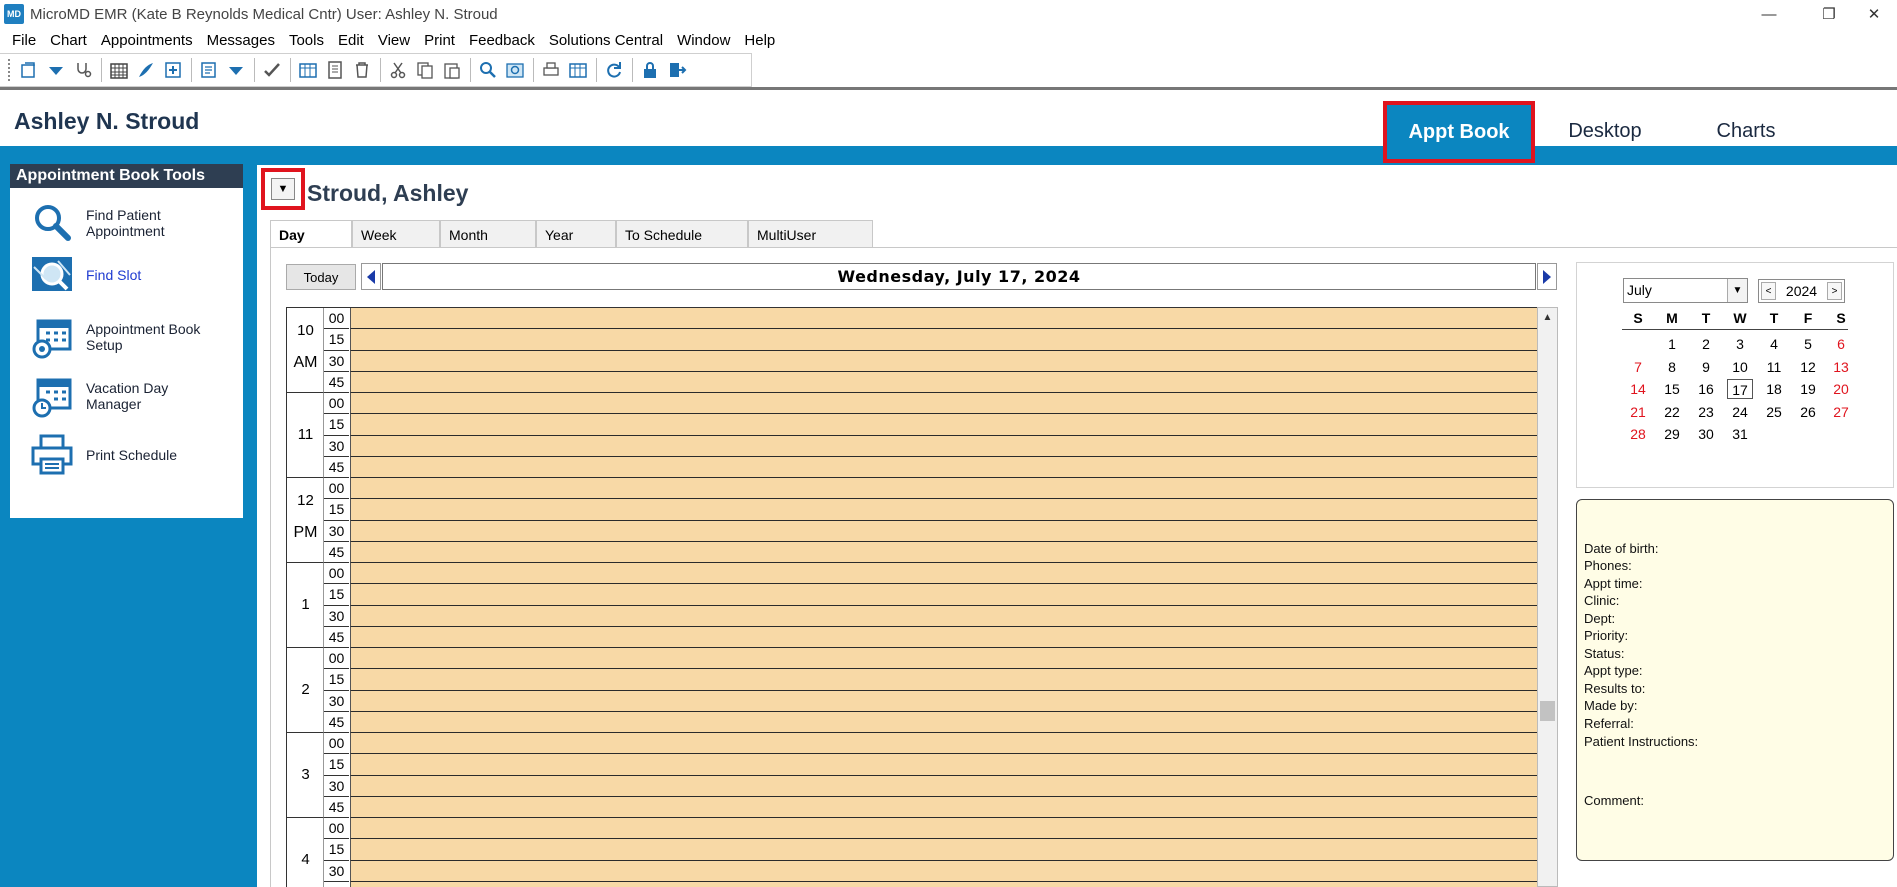 The image size is (1897, 887). Describe the element at coordinates (1740, 412) in the screenshot. I see `calendar-day: 24` at that location.